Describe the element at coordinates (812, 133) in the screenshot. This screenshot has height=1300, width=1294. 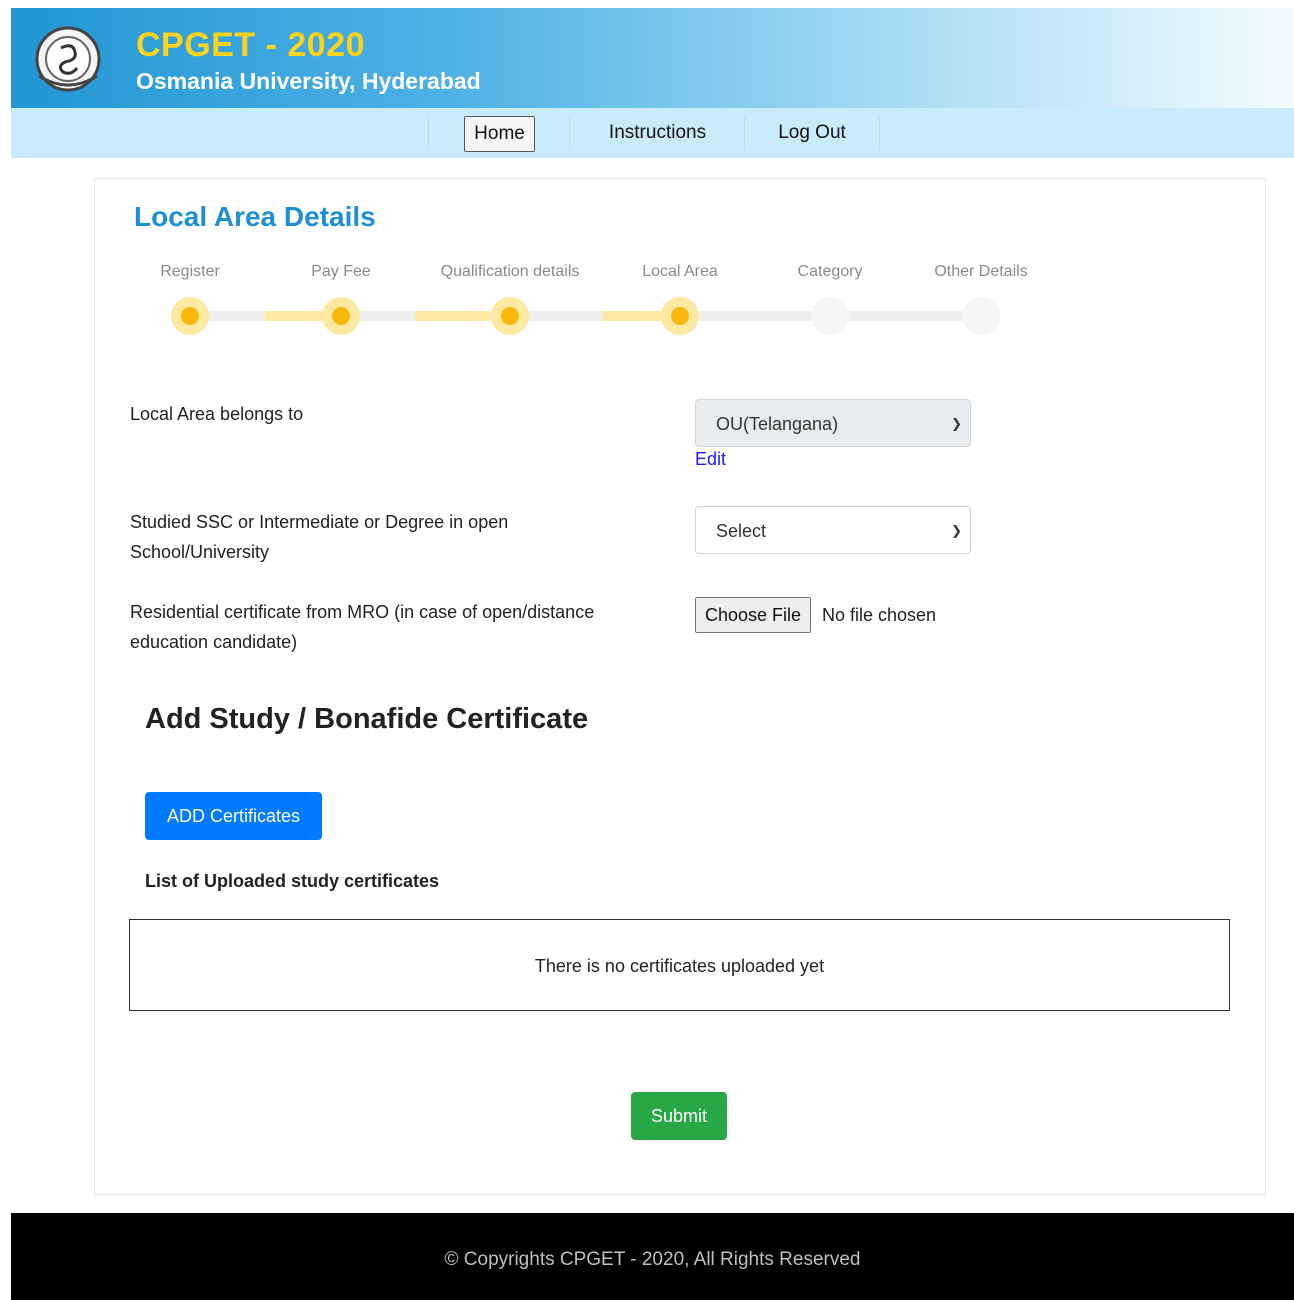
I see `nav-logout: Log Out` at that location.